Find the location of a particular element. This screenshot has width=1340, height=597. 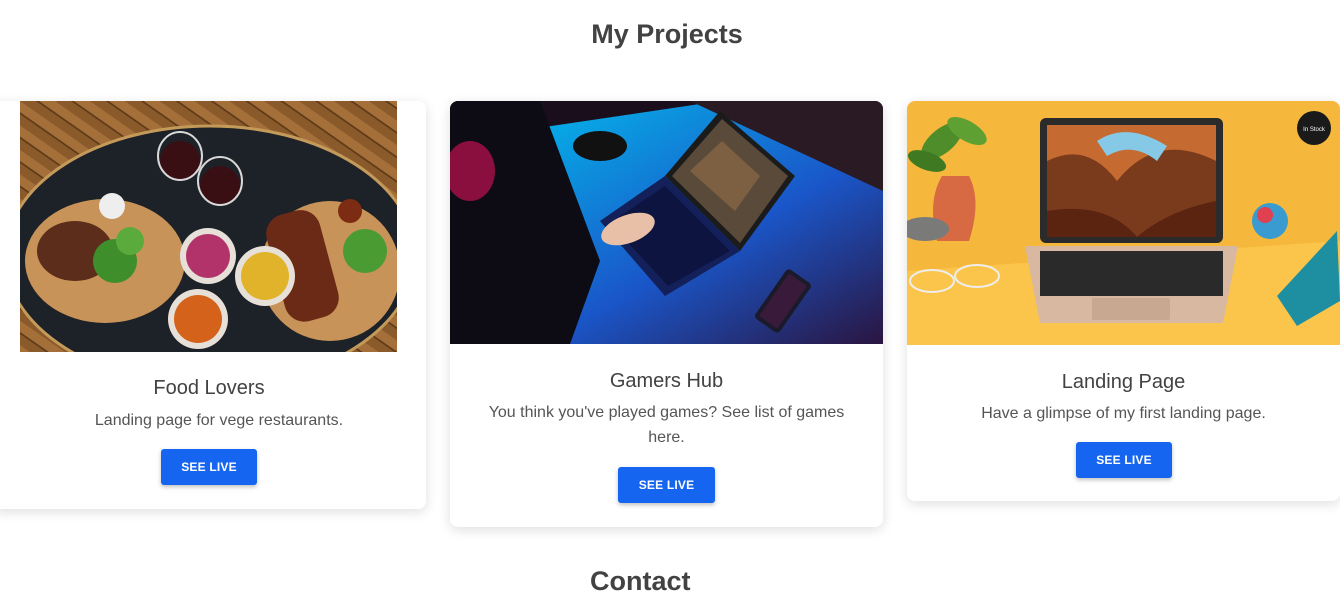

project-title: Food Lovers is located at coordinates (209, 388).